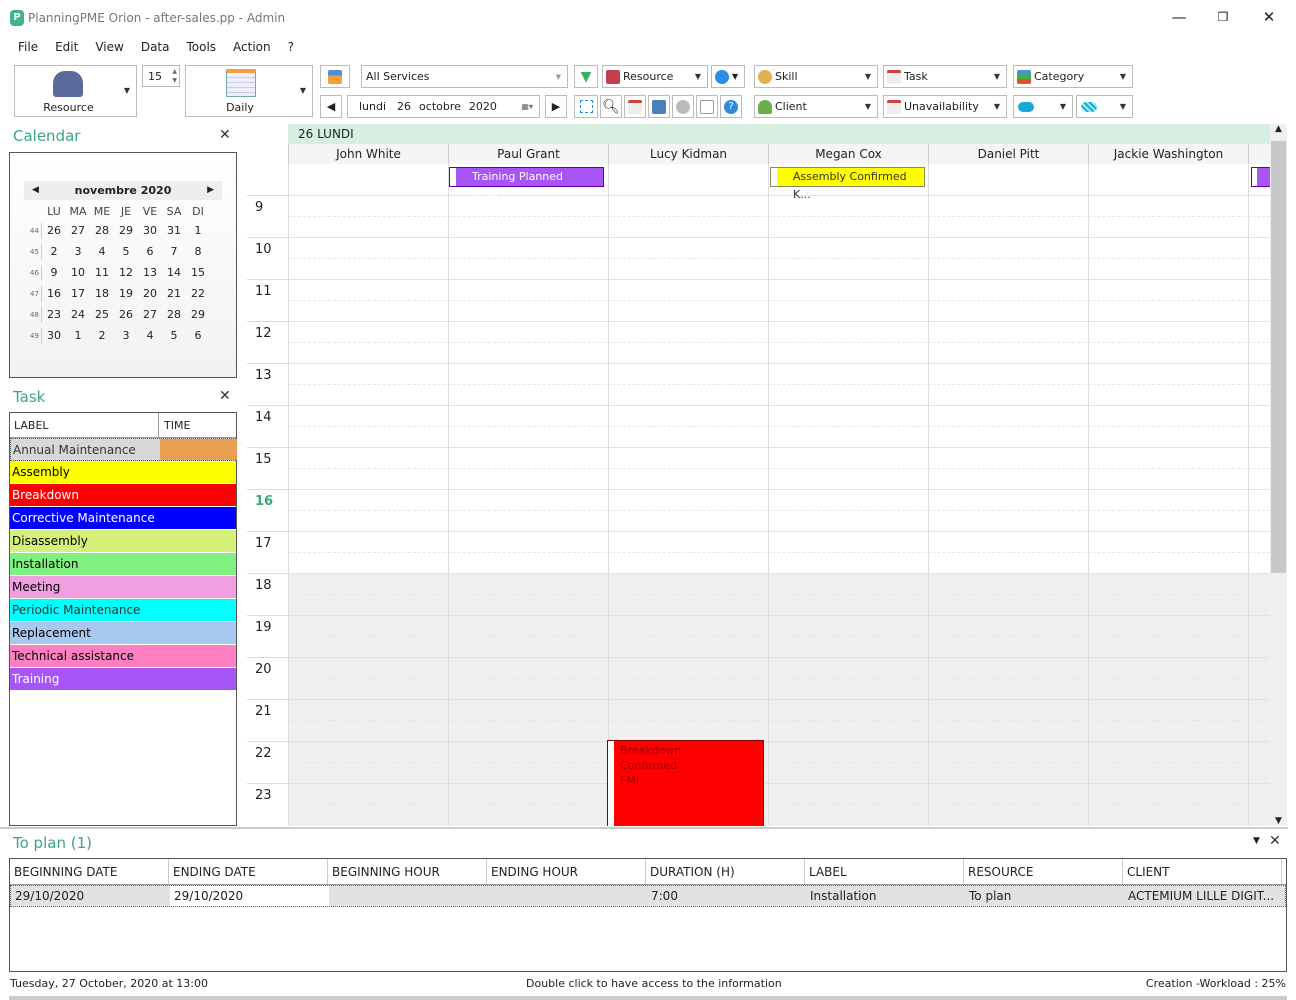 The height and width of the screenshot is (1000, 1296). What do you see at coordinates (109, 47) in the screenshot?
I see `menu-view: View` at bounding box center [109, 47].